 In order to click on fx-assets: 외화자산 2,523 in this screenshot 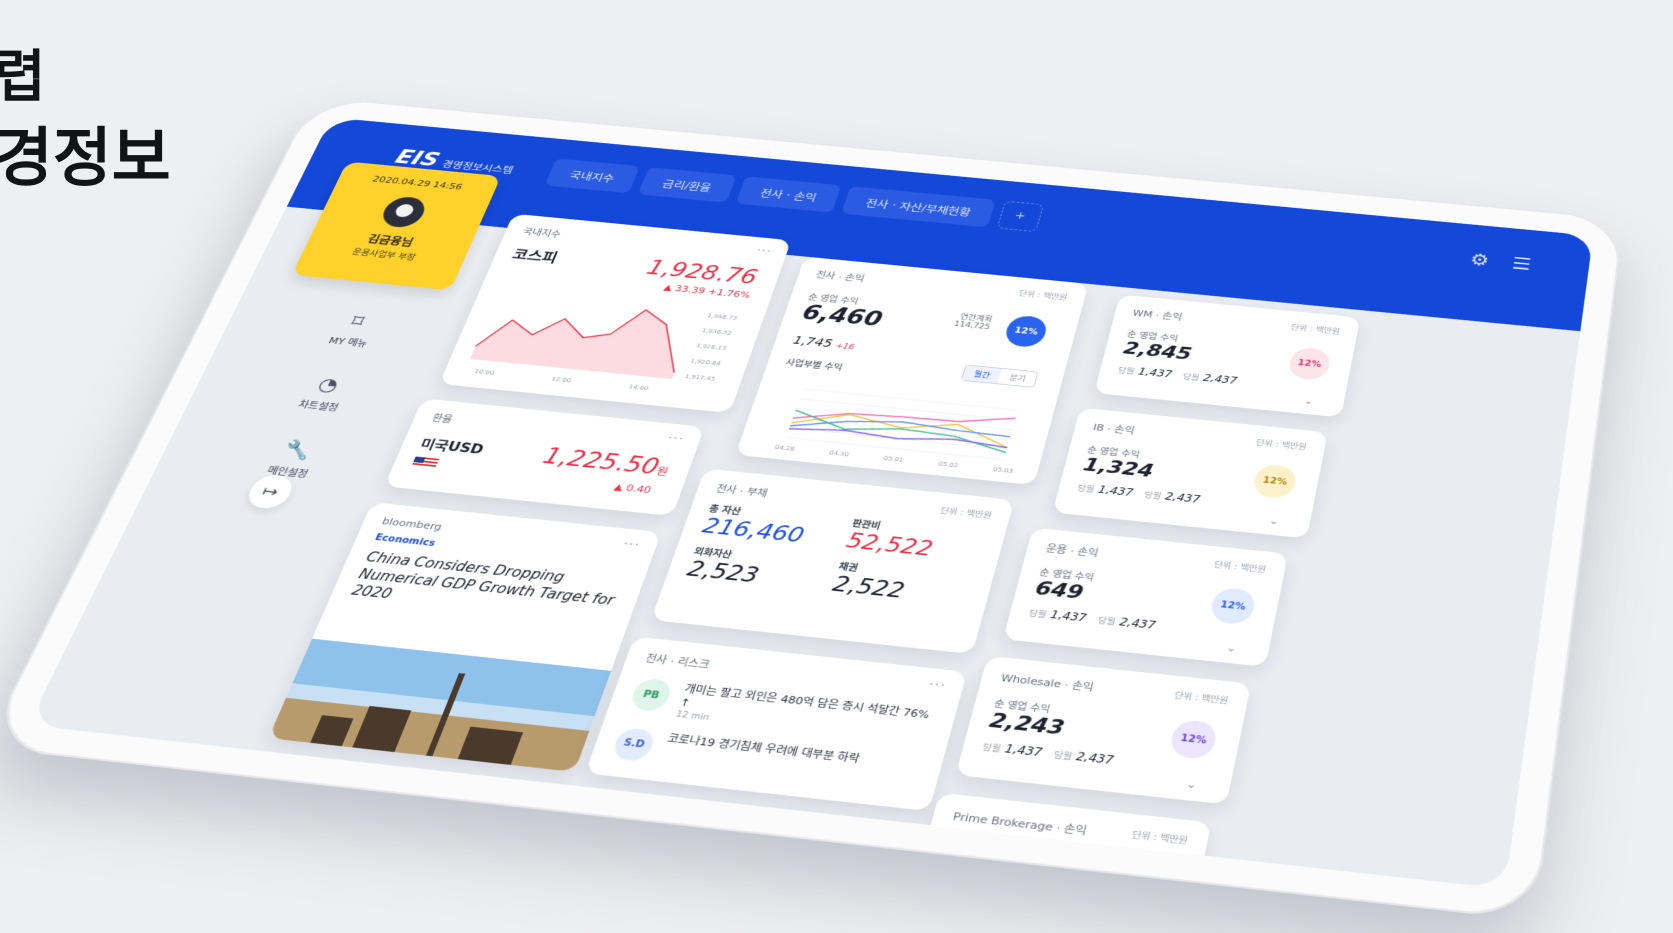, I will do `click(757, 569)`.